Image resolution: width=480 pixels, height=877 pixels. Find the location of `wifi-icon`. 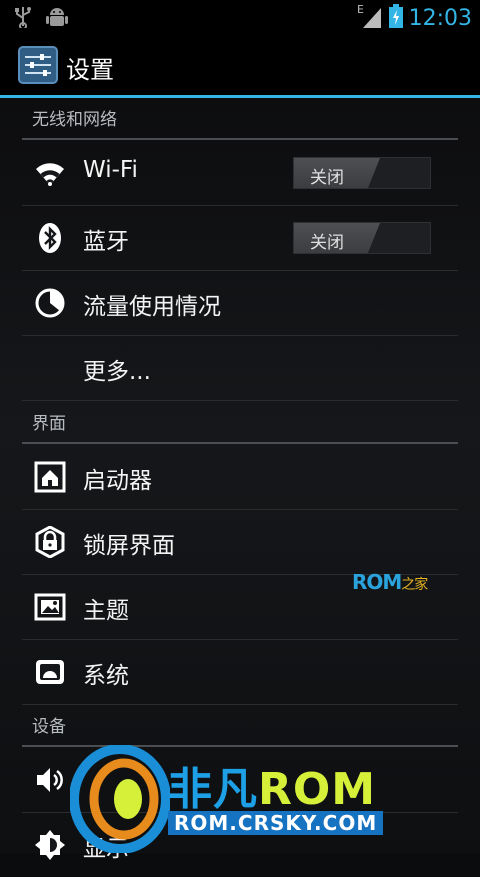

wifi-icon is located at coordinates (50, 173).